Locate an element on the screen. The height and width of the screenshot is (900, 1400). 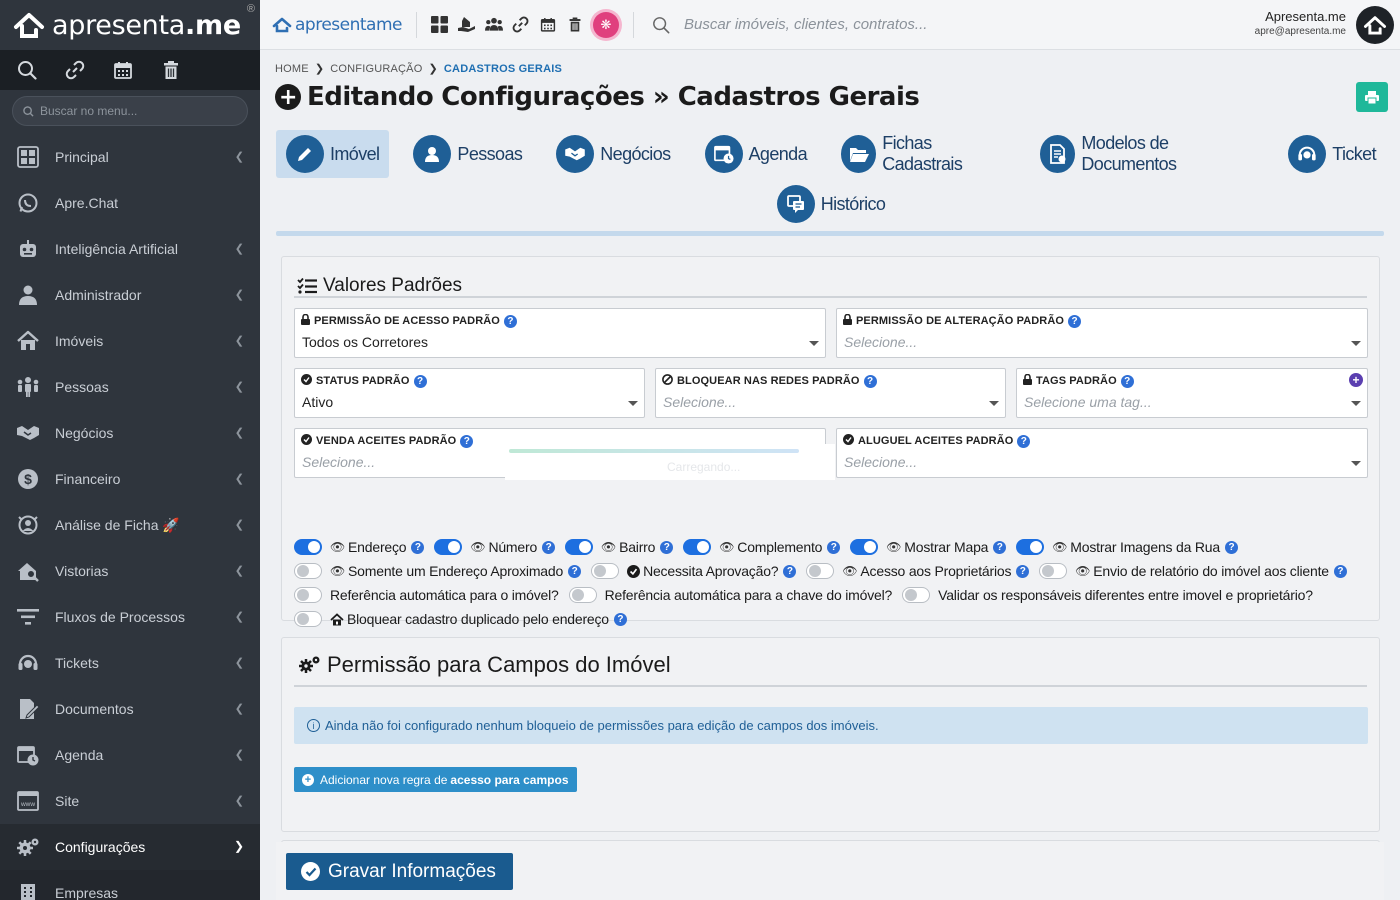
sidebar-item-negocios: Negócios ❮ is located at coordinates (130, 433).